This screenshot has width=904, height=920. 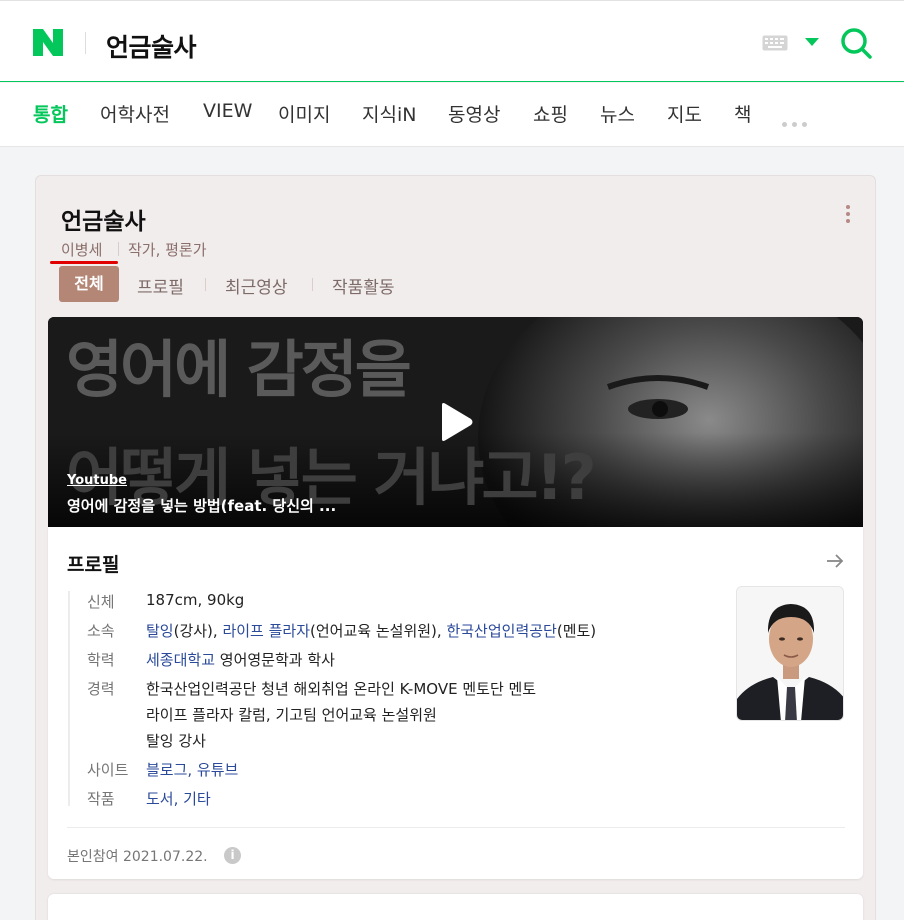 I want to click on tab-images: 이미지, so click(x=304, y=113).